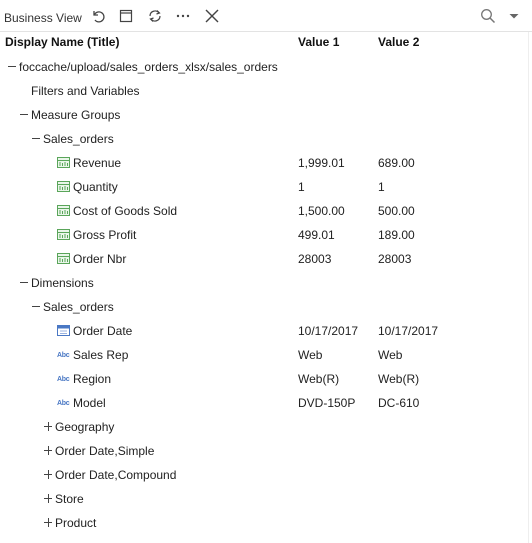 Image resolution: width=532 pixels, height=543 pixels. What do you see at coordinates (266, 403) in the screenshot?
I see `tree-node-dimension-field: Abc Model DVD-150P DC-610` at bounding box center [266, 403].